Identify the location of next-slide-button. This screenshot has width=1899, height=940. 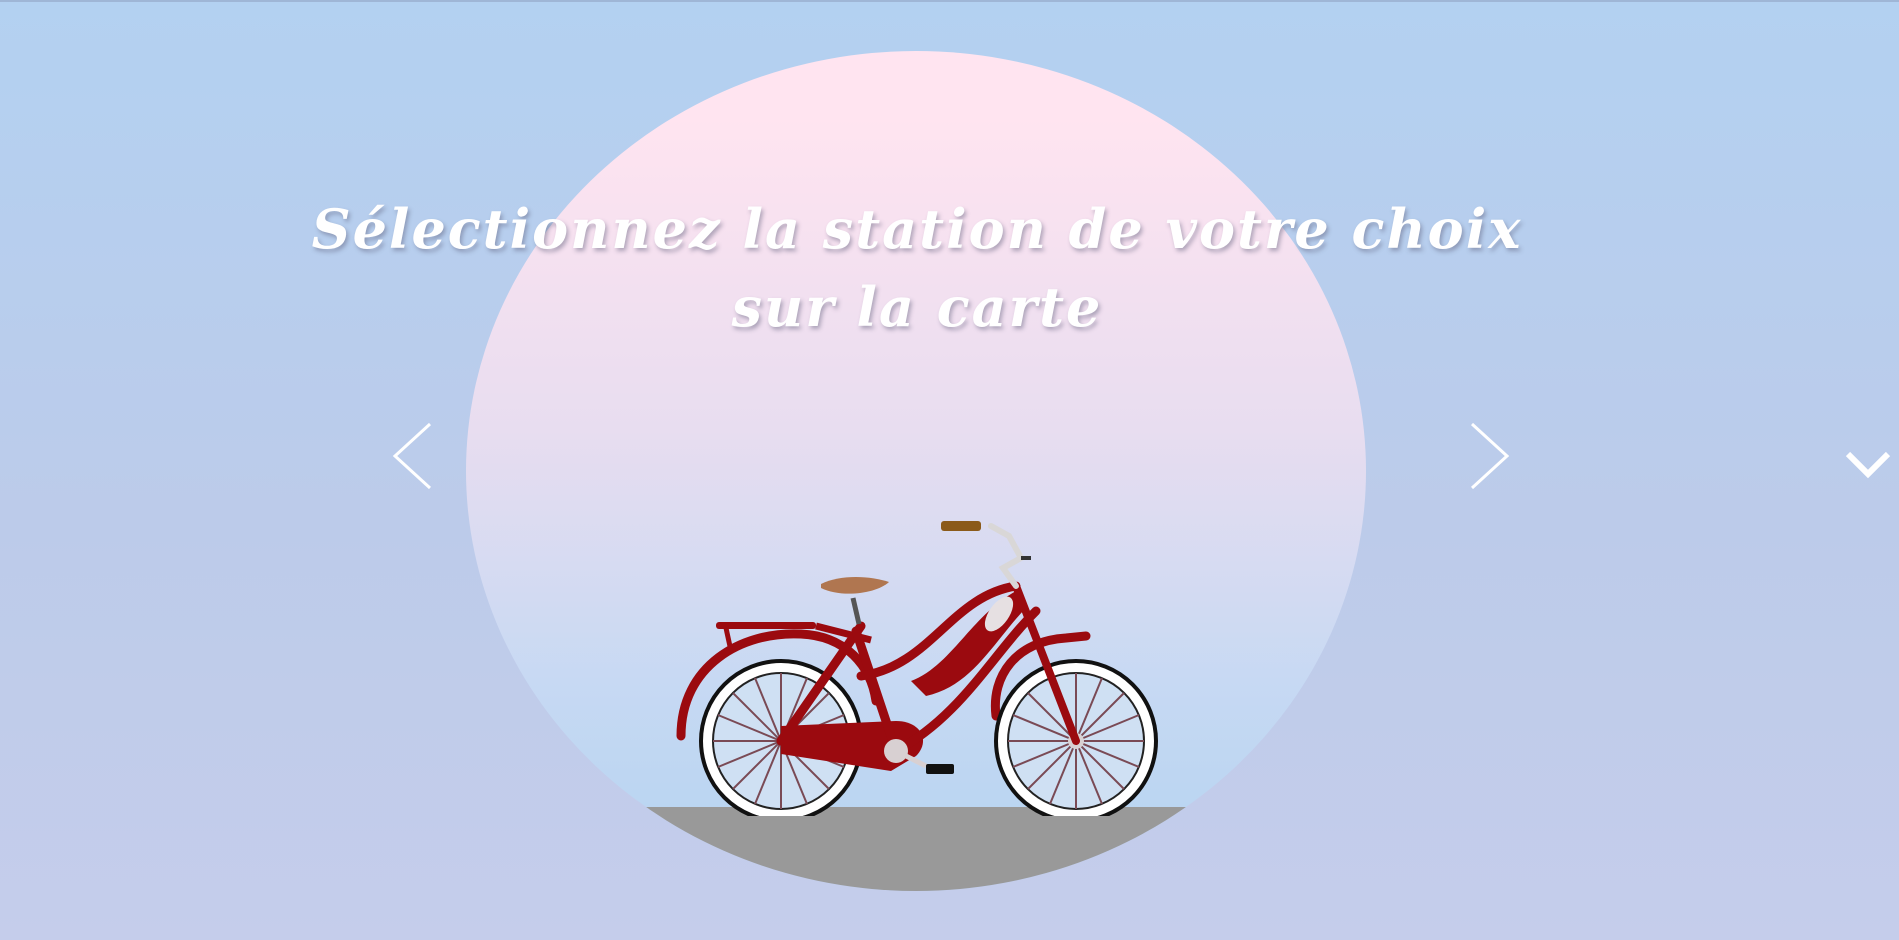
(1487, 456).